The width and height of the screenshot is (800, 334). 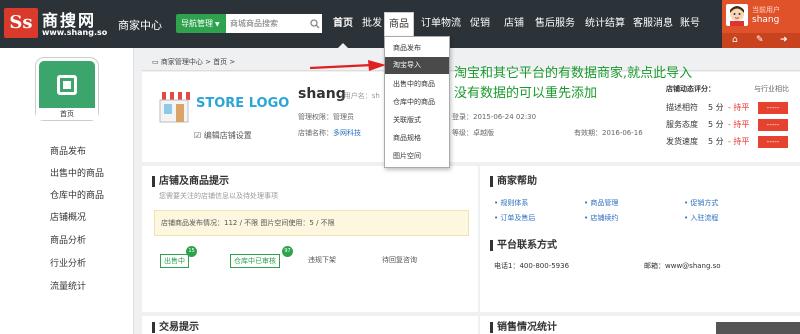 I want to click on publish-stats: 店铺商品发布情况：112 / 不限 图片空间使用：5 / 不限, so click(x=311, y=223).